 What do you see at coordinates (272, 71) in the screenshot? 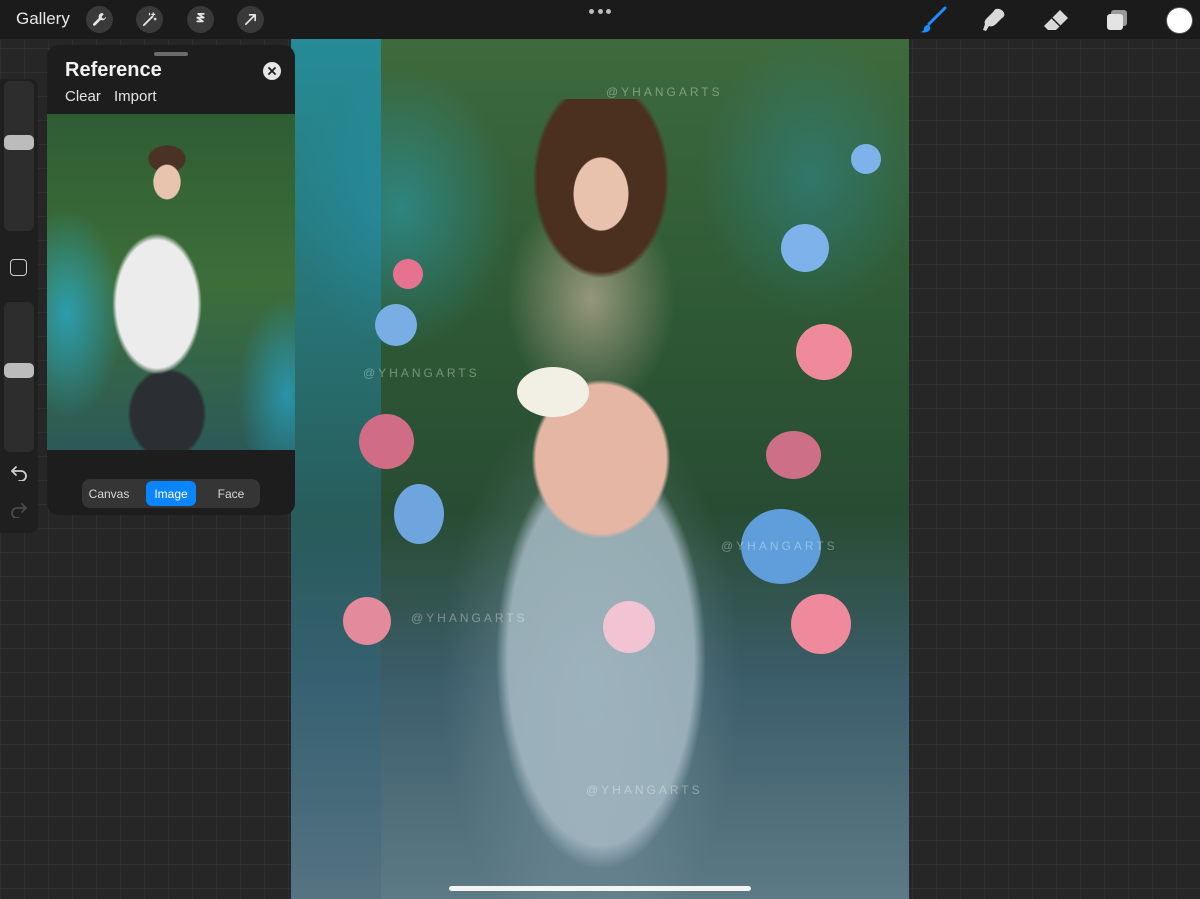
I see `close-icon` at bounding box center [272, 71].